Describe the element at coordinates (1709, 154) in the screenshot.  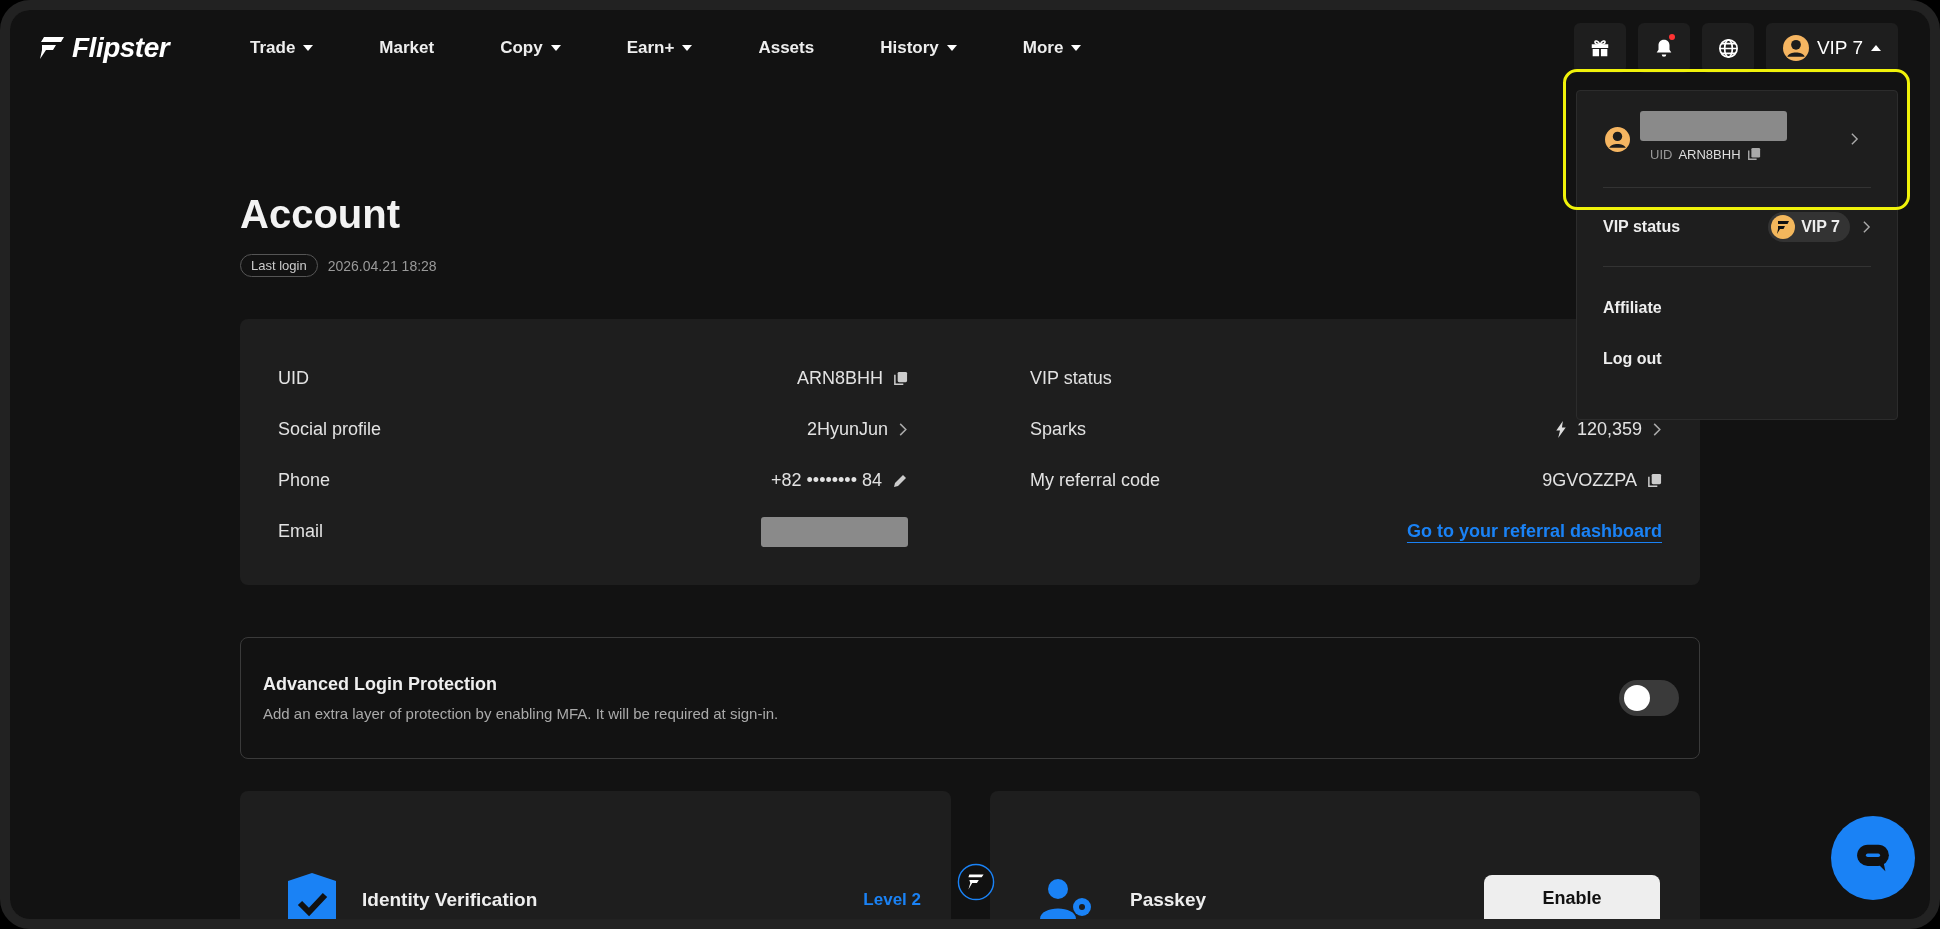
I see `uid-value: ARN8BHH` at that location.